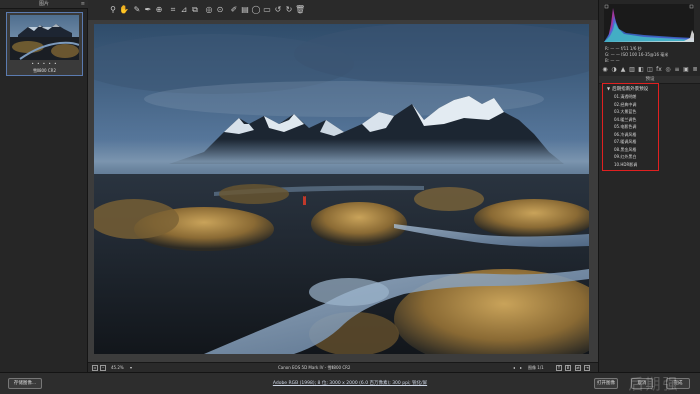 This screenshot has height=394, width=700. I want to click on transform-icon: ⧉, so click(195, 10).